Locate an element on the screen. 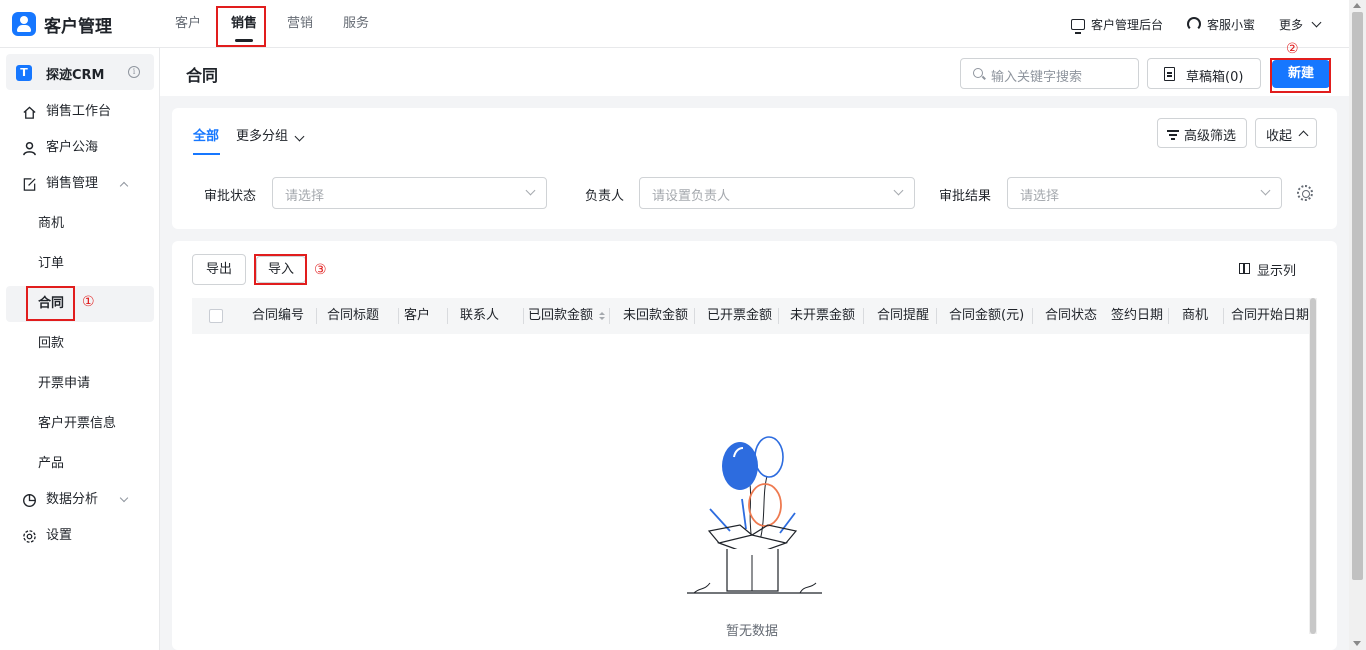 The width and height of the screenshot is (1366, 650). column-header: 未开票金额 is located at coordinates (827, 316).